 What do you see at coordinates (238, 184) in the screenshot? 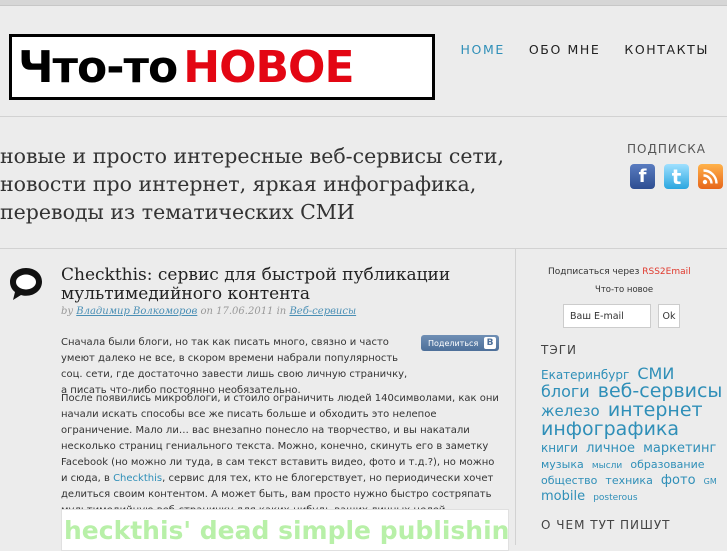
I see `tagline-line: новости про интернет, яркая инфографика,` at bounding box center [238, 184].